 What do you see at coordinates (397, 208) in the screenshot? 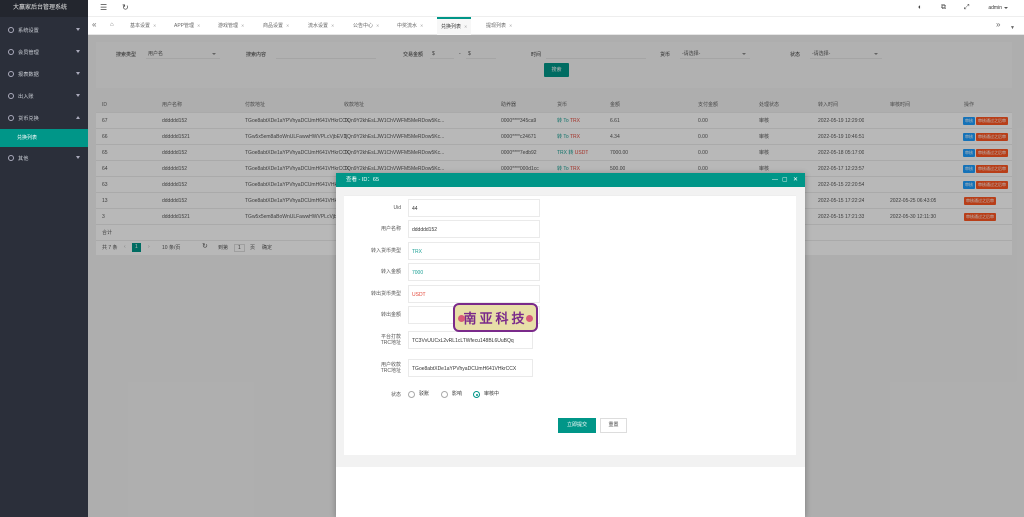
I see `field-label: Uid` at bounding box center [397, 208].